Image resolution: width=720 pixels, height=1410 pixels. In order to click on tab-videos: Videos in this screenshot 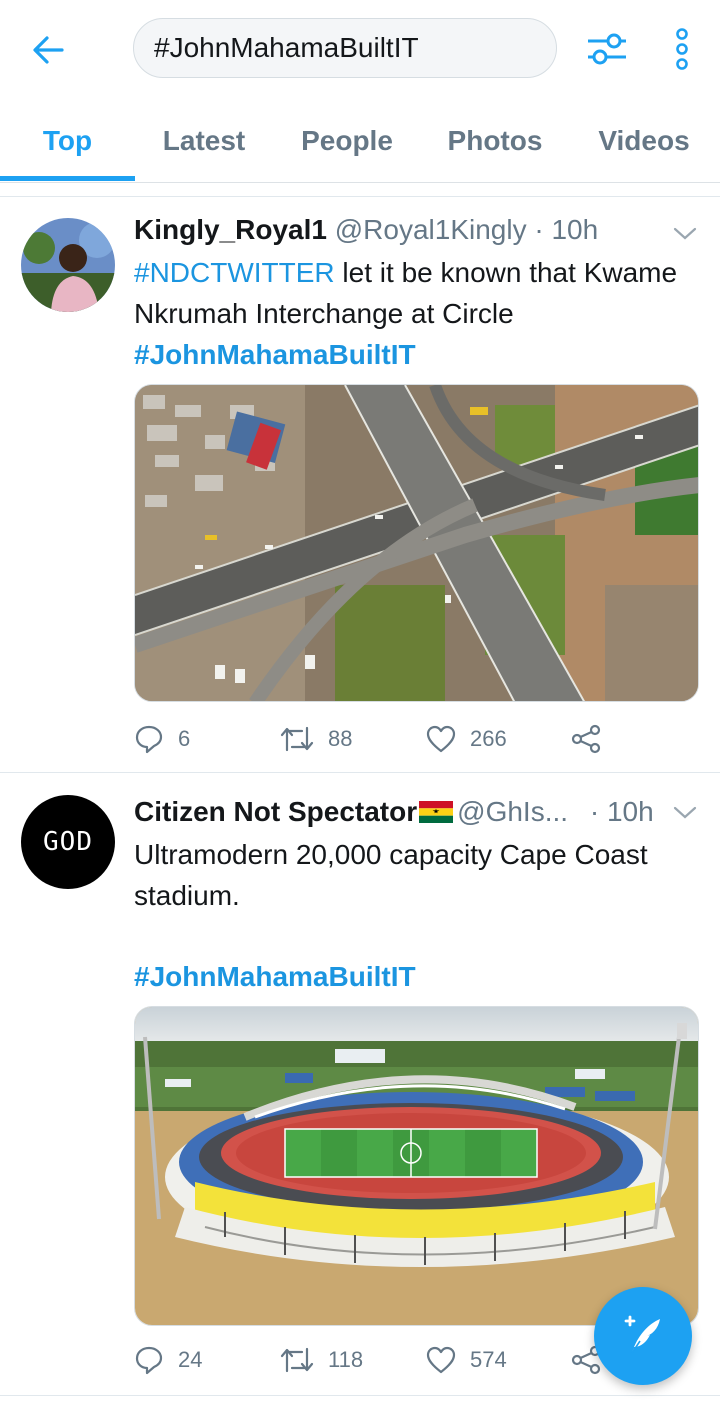, I will do `click(644, 143)`.